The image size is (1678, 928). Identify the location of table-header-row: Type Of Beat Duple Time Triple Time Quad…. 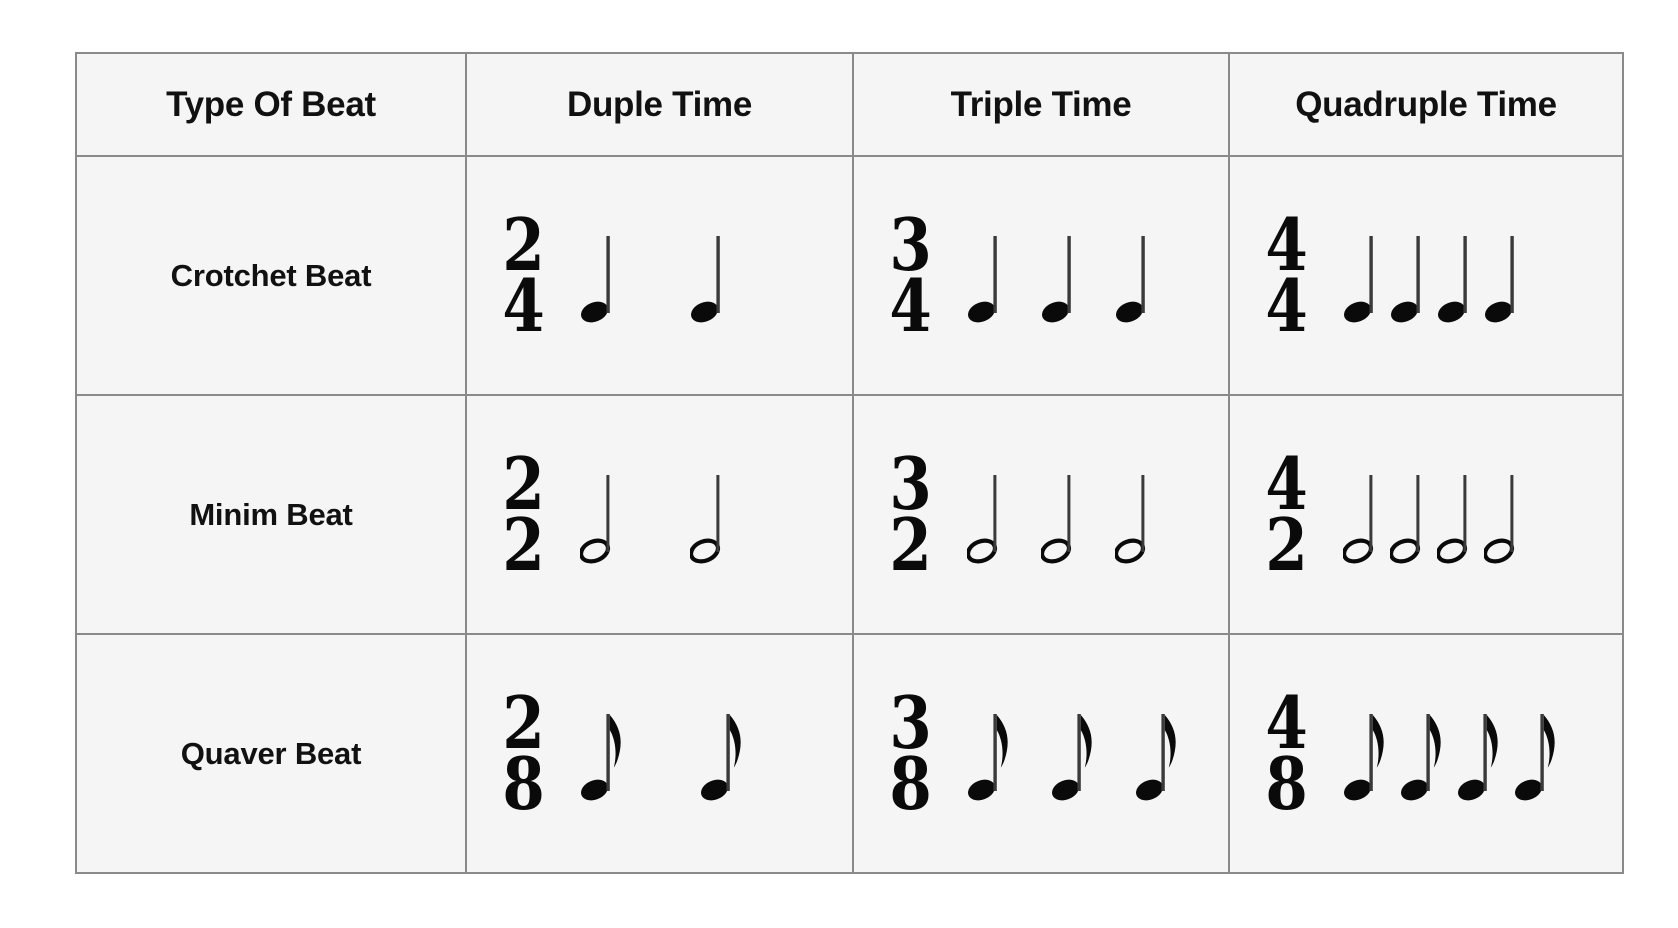
(849, 104).